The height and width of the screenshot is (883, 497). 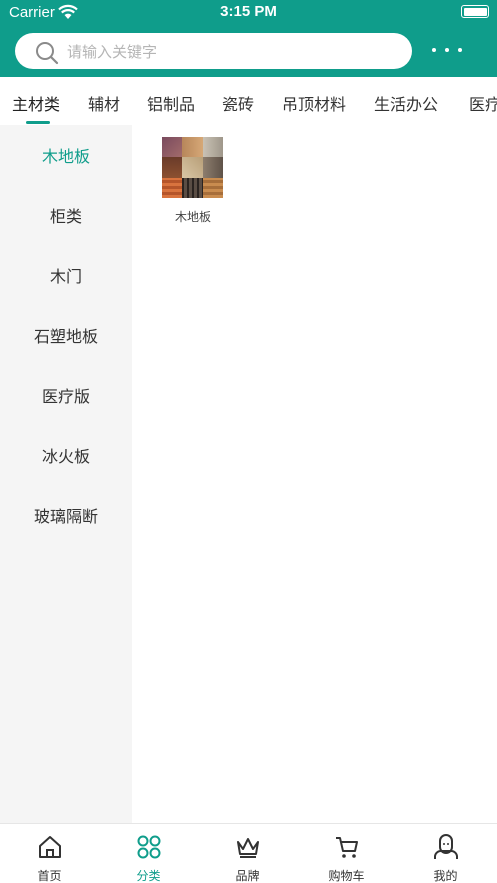 What do you see at coordinates (192, 217) in the screenshot?
I see `product-label: 木地板` at bounding box center [192, 217].